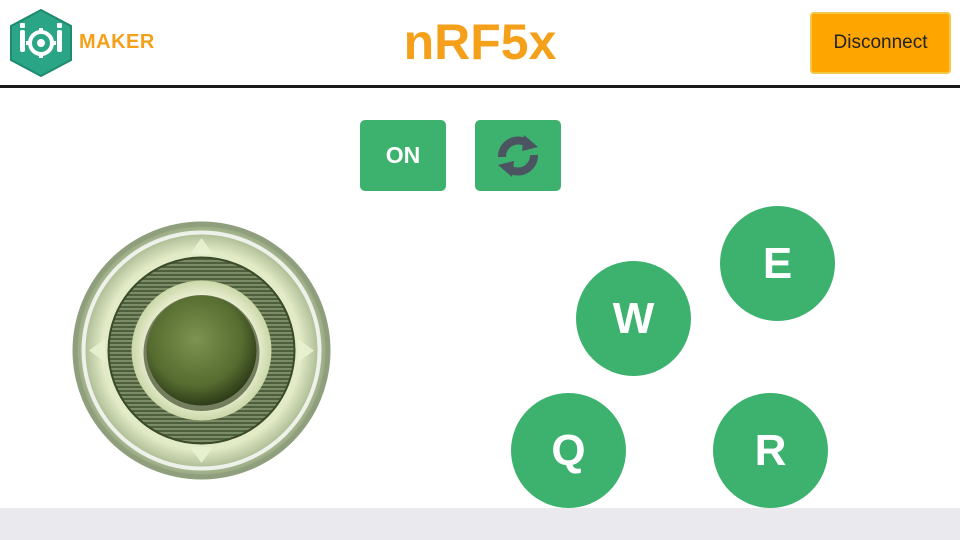  I want to click on r-button: R, so click(770, 450).